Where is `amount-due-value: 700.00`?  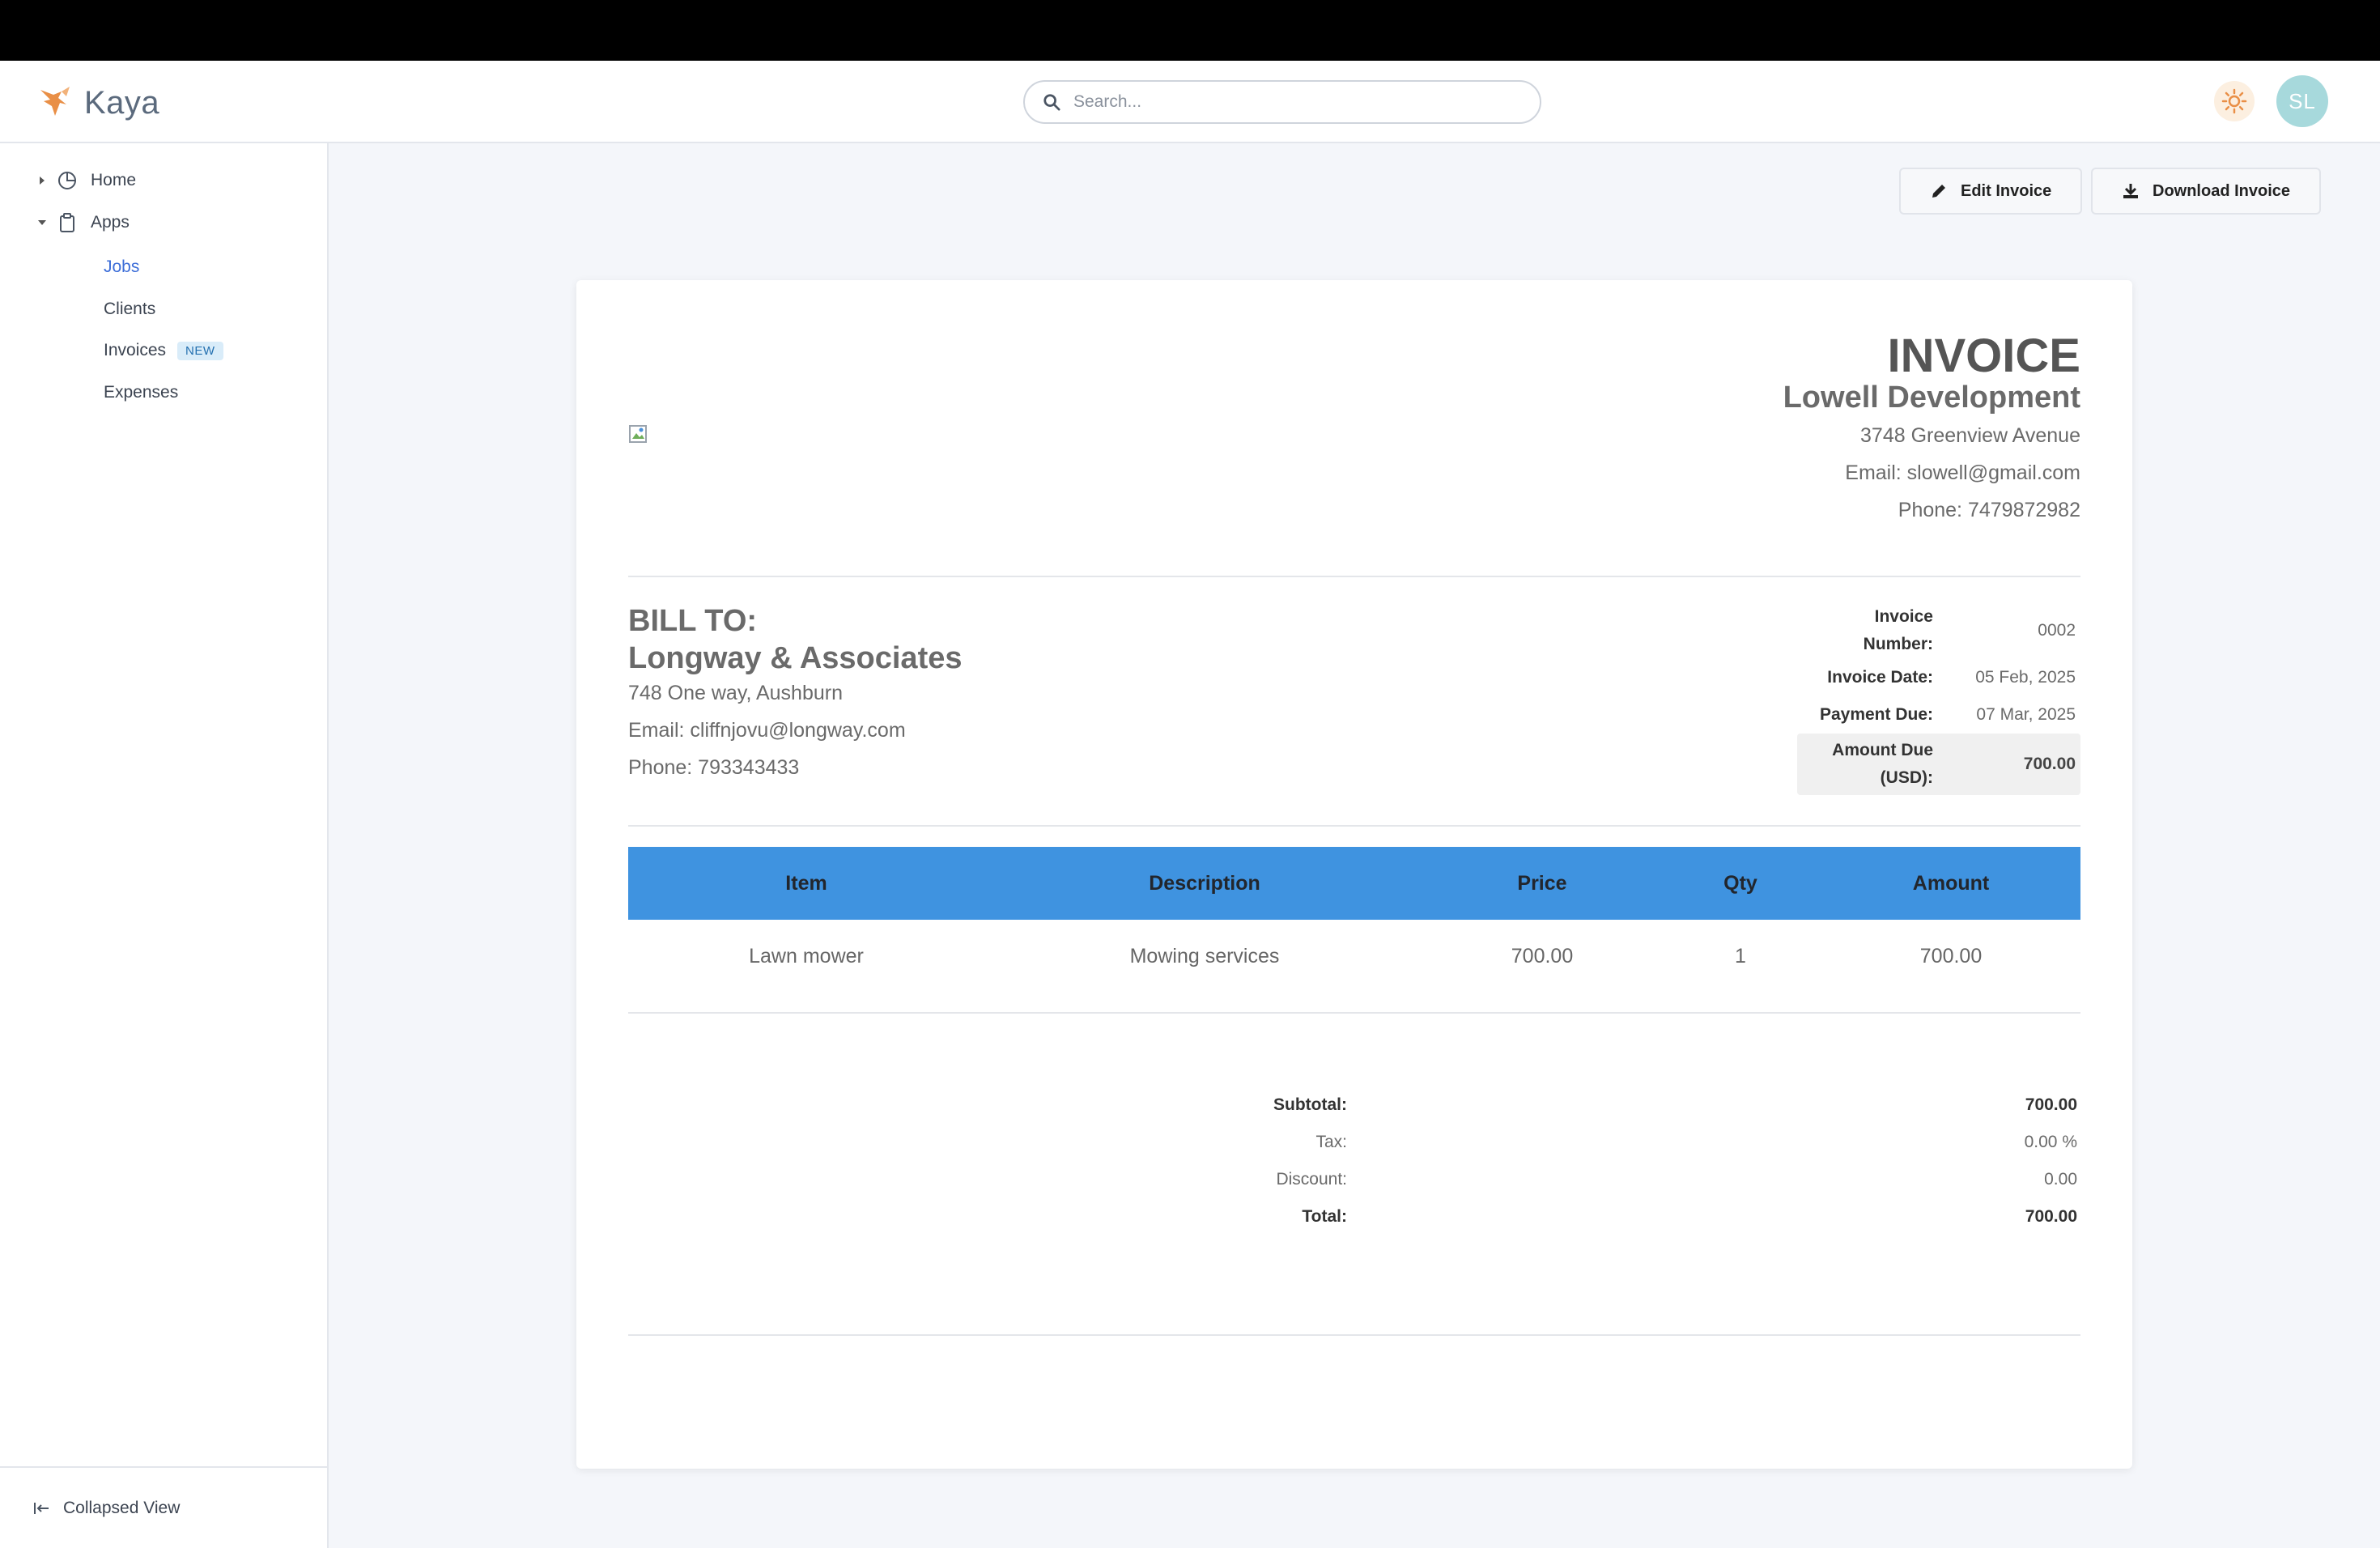
amount-due-value: 700.00 is located at coordinates (2049, 764).